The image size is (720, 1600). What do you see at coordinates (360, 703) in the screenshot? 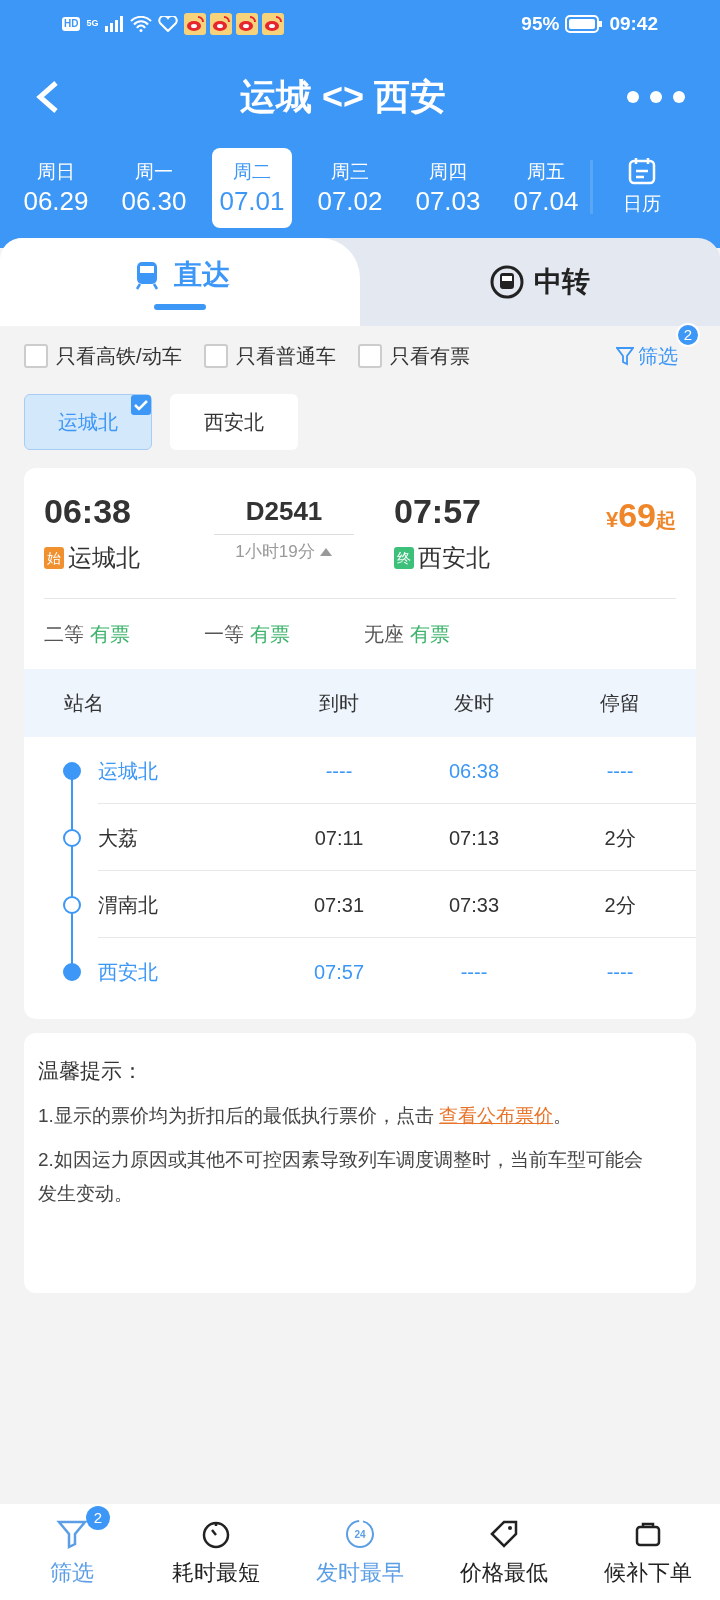
I see `stops-header: 站名 到时 发时 停留` at bounding box center [360, 703].